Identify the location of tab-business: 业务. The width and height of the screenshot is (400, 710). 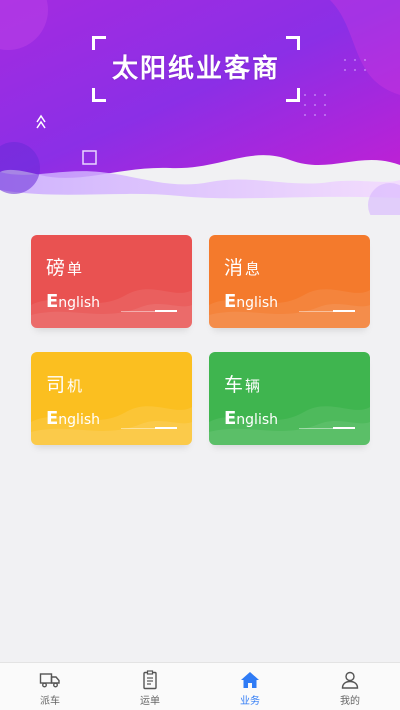
(250, 686).